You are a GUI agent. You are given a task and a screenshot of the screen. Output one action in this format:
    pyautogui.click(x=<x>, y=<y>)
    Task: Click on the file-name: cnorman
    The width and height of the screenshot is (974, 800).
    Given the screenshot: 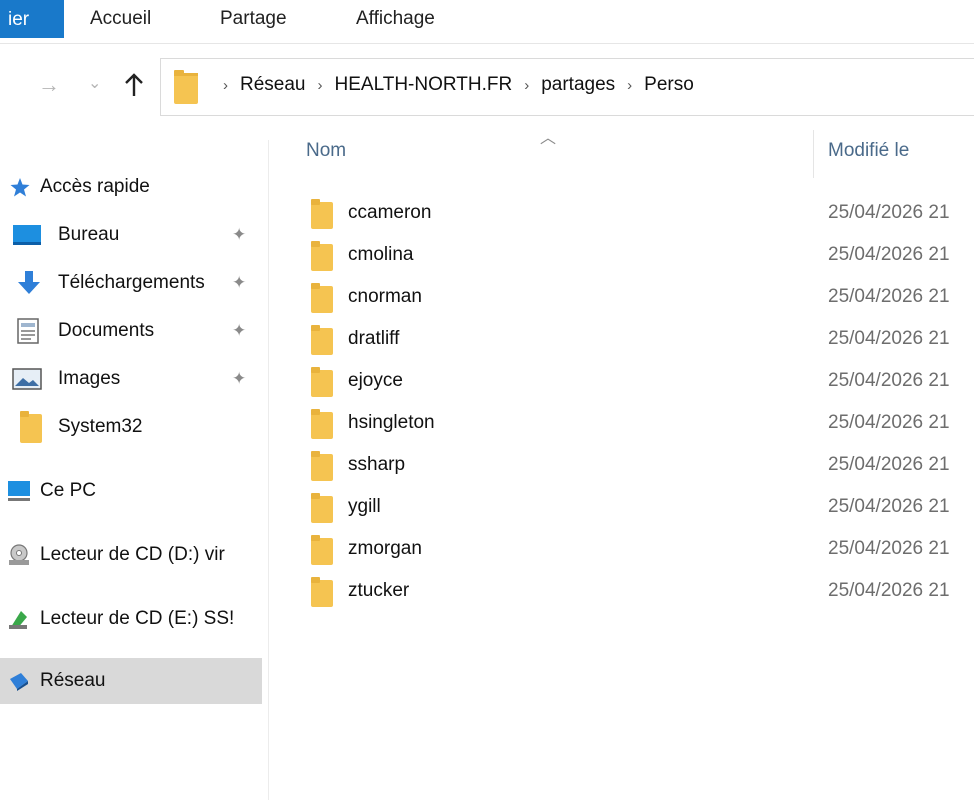 What is the action you would take?
    pyautogui.click(x=385, y=296)
    